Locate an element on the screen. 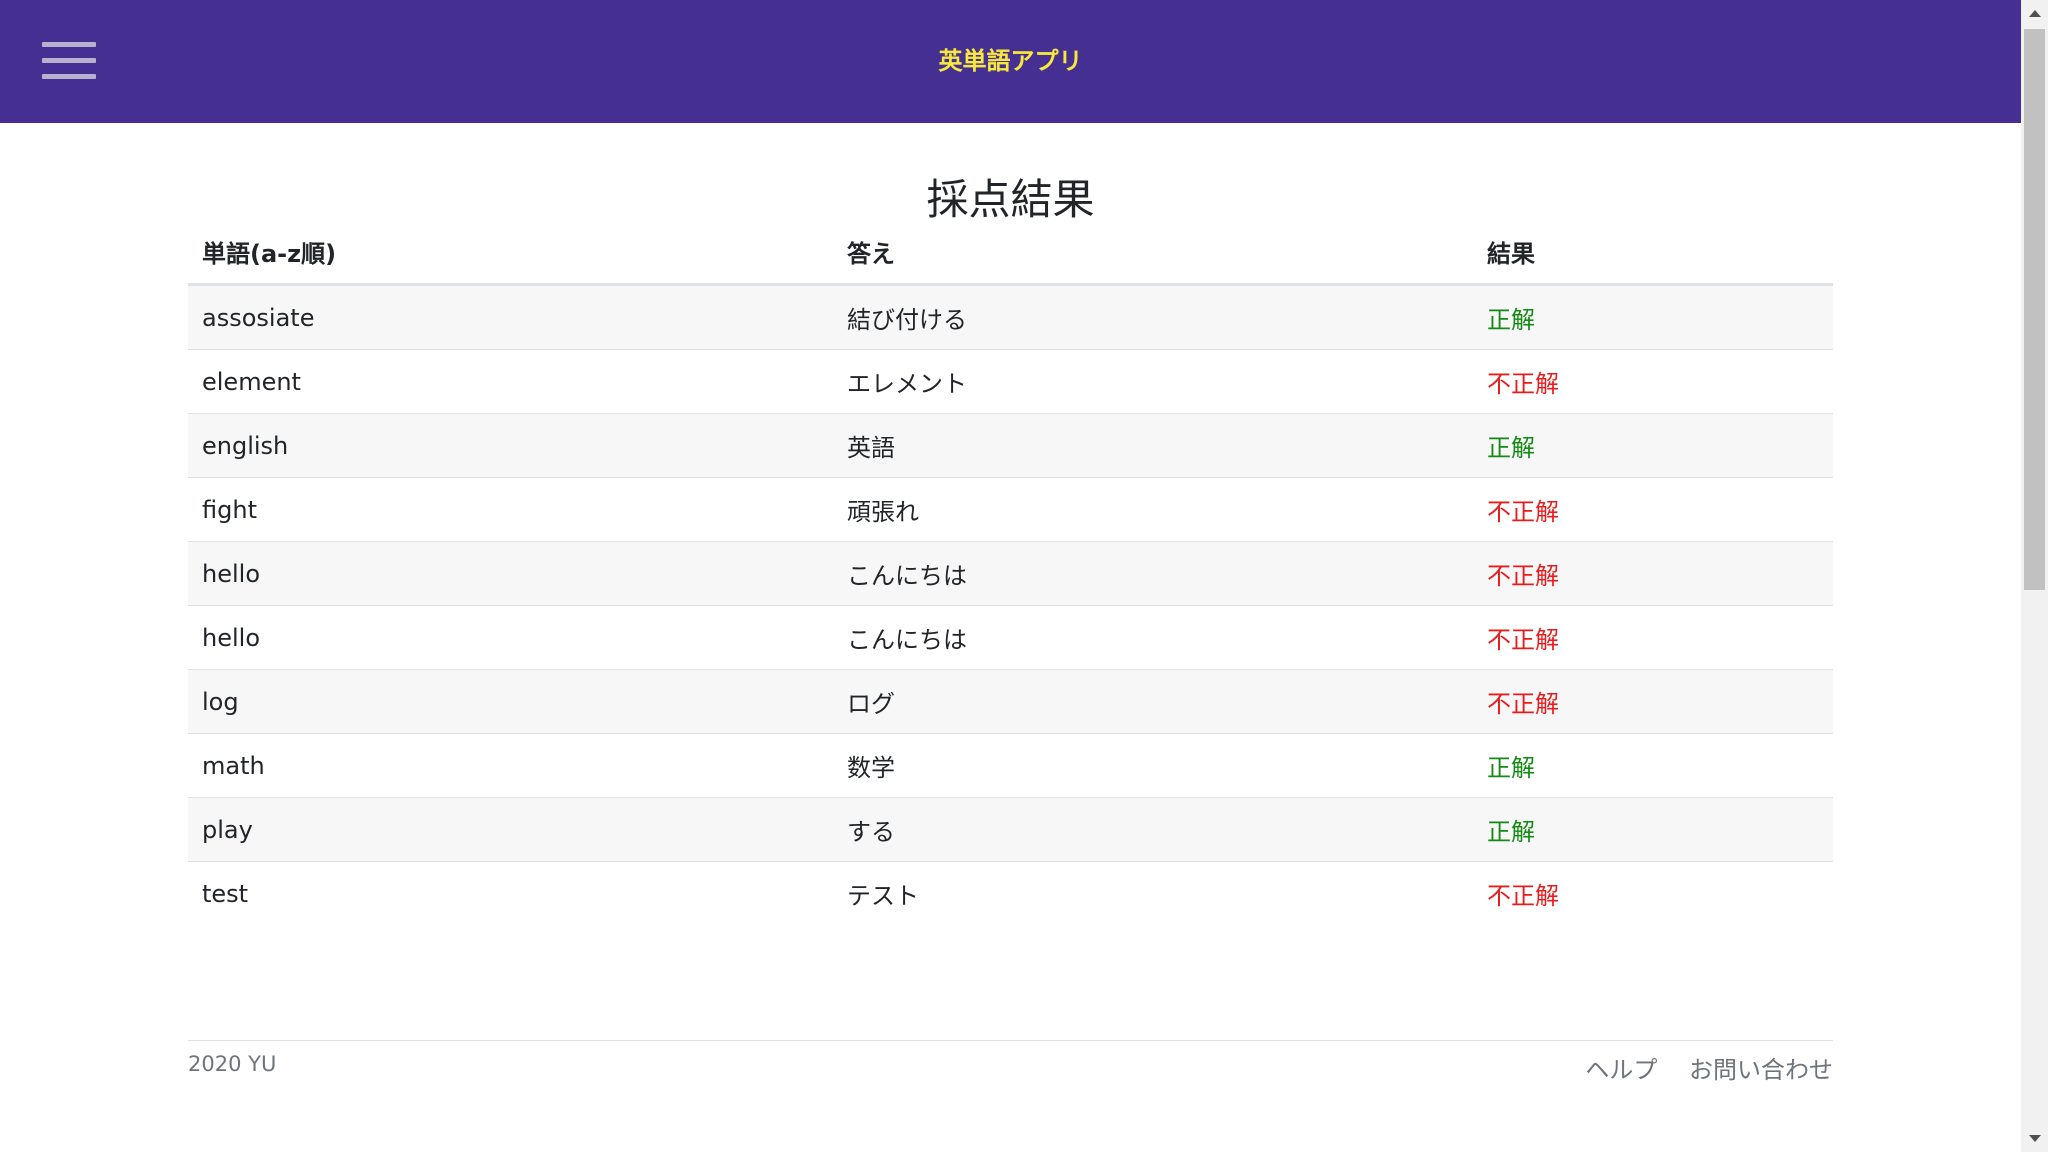 The width and height of the screenshot is (2048, 1152). brand-container: 英単語アプリ is located at coordinates (1010, 61).